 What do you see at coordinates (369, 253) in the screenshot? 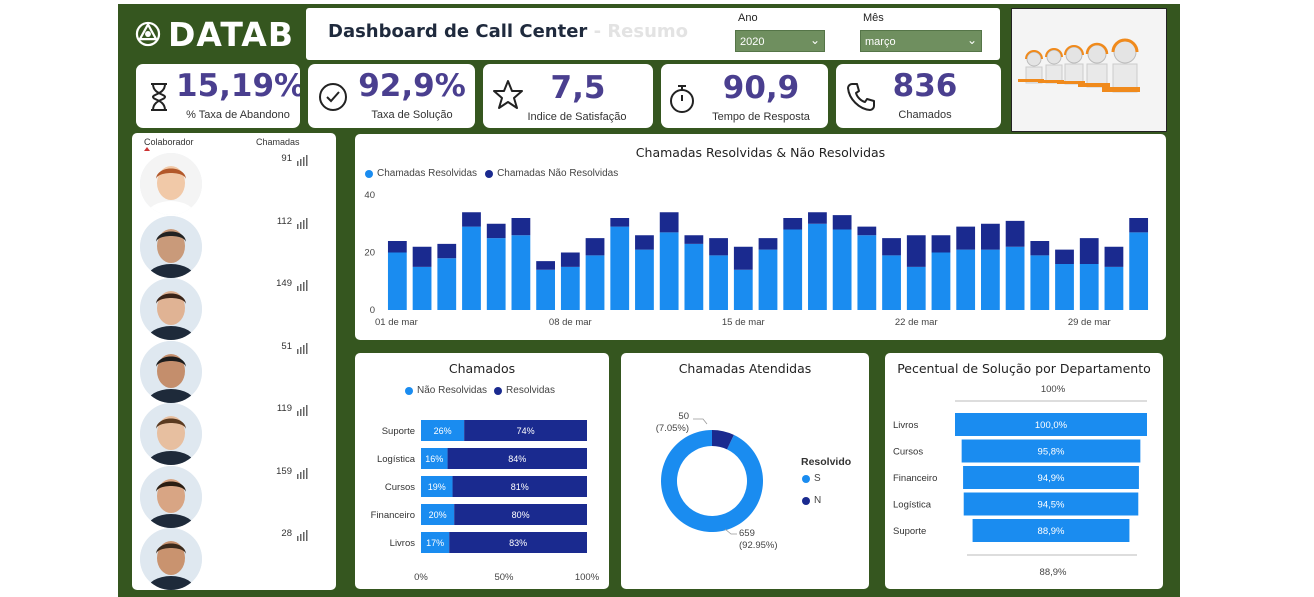
I see `y-tick-label: 20` at bounding box center [369, 253].